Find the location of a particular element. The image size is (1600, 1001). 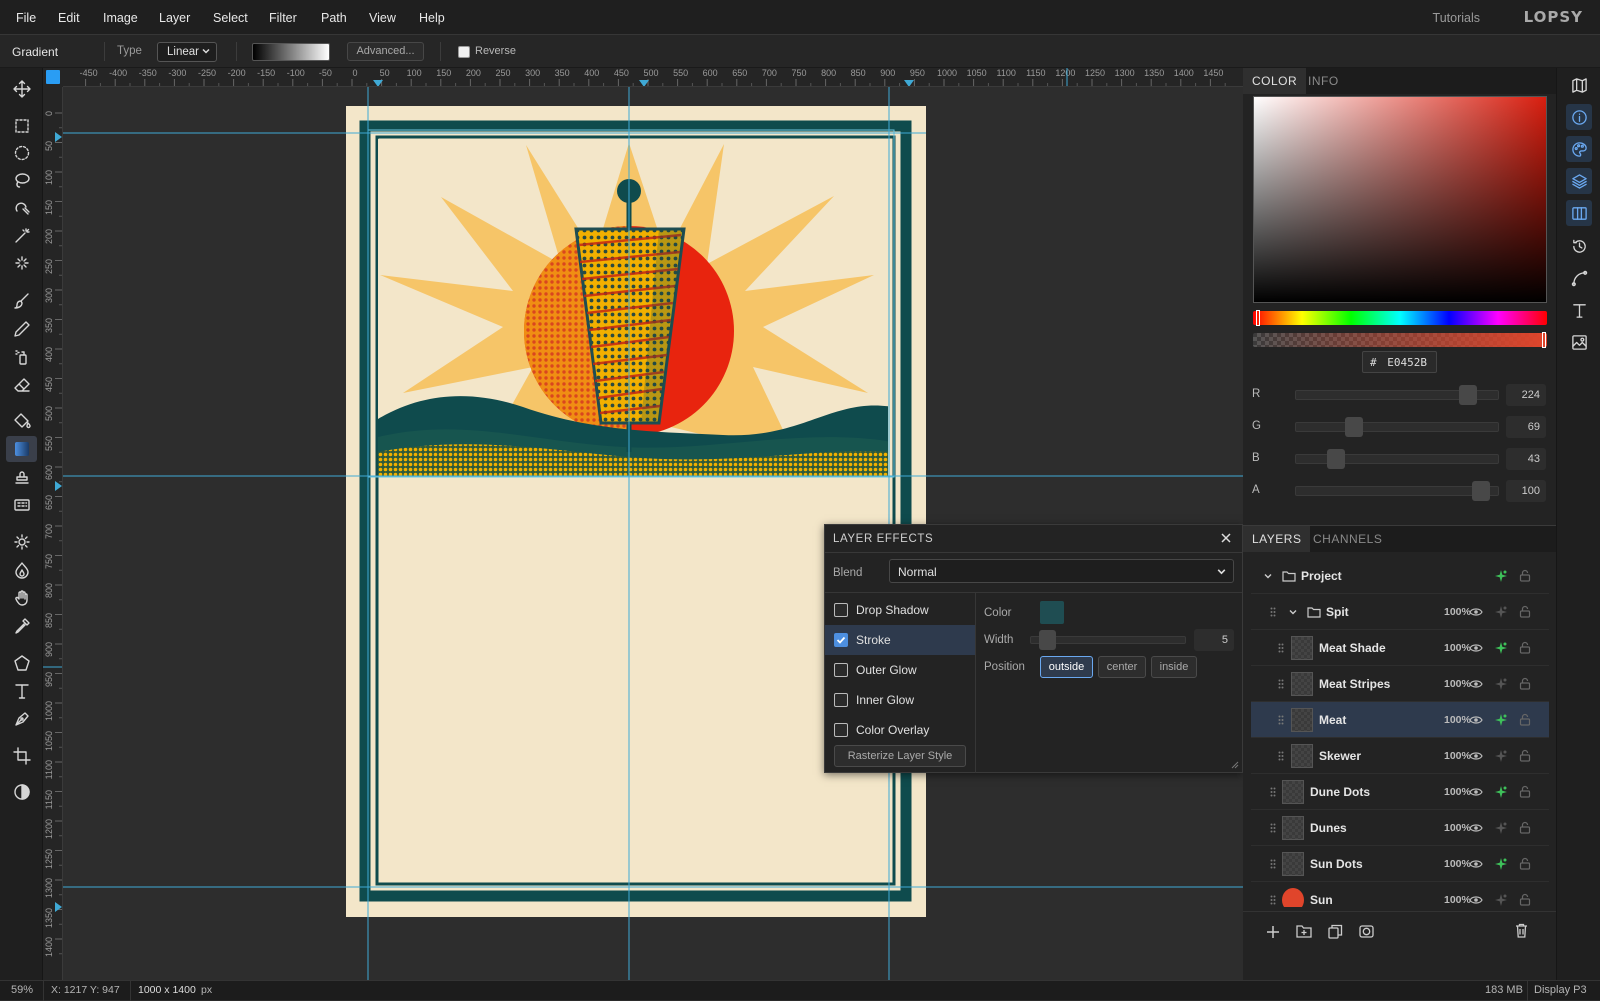

resize-handle-icon is located at coordinates (1235, 765).